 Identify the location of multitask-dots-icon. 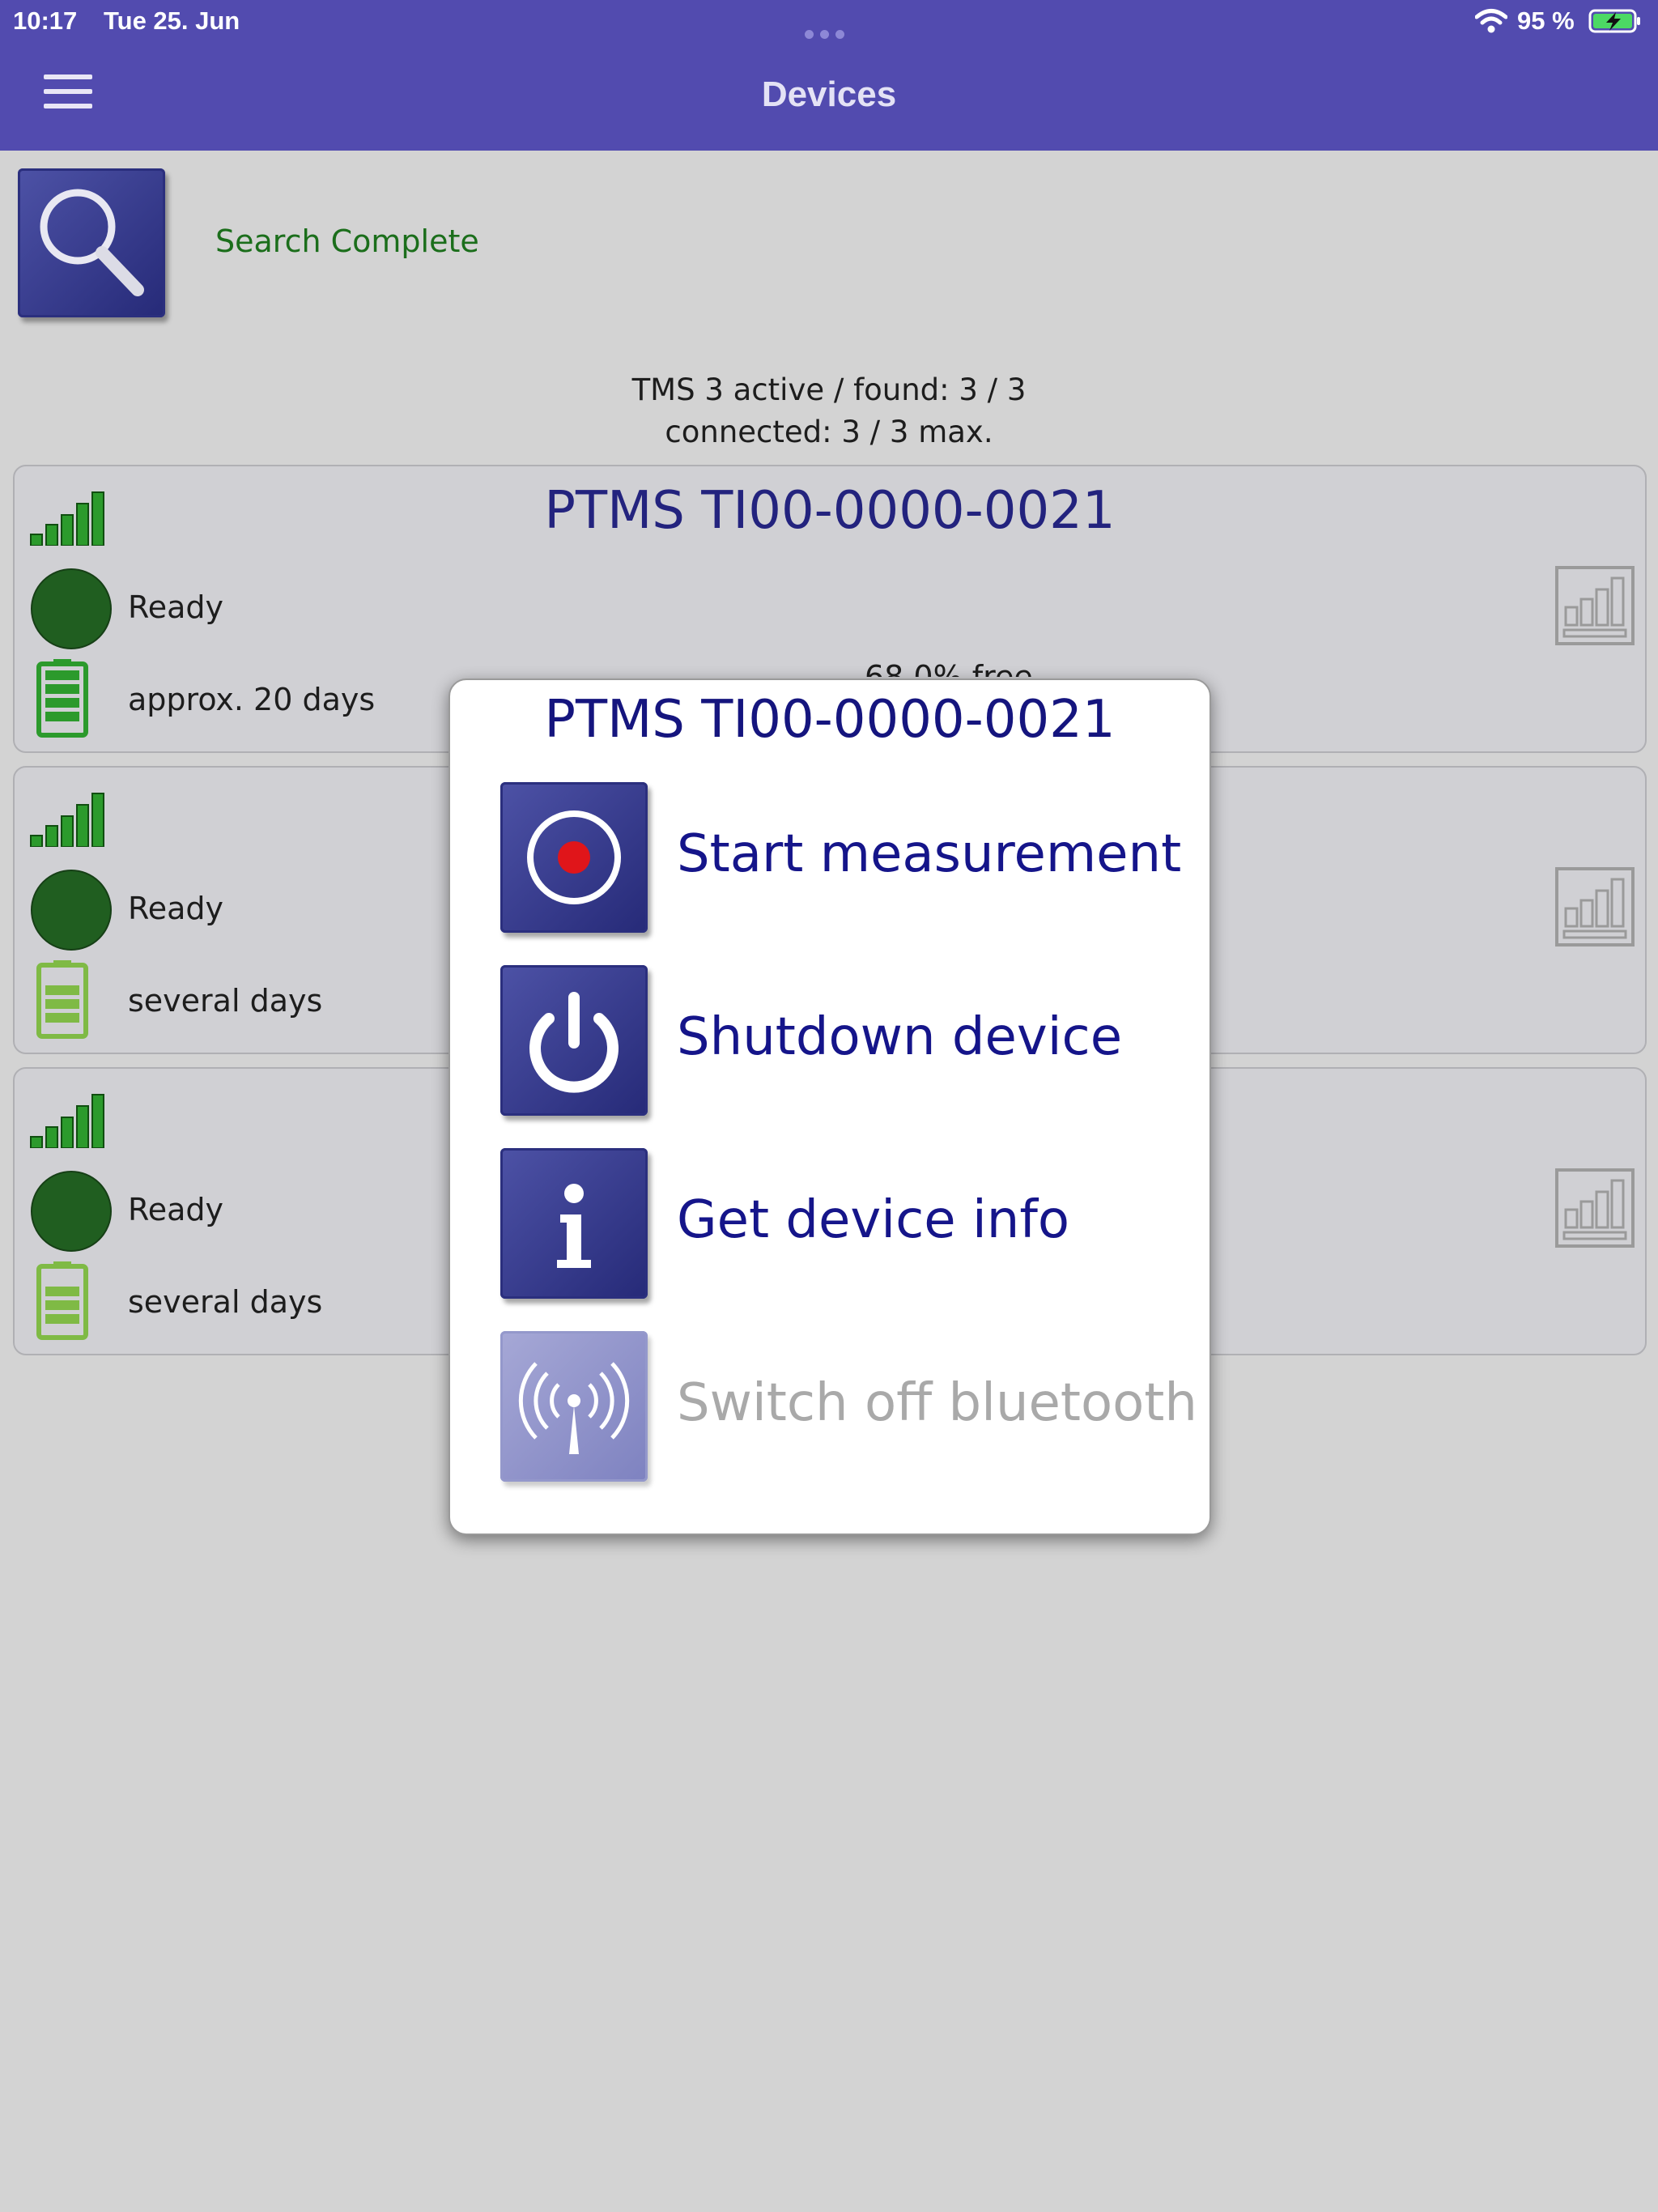
(829, 28).